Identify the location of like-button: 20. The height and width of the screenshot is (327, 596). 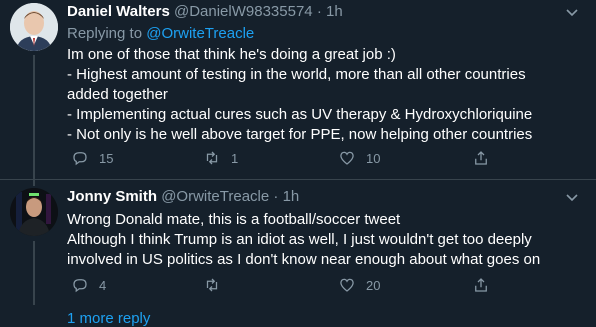
(359, 285).